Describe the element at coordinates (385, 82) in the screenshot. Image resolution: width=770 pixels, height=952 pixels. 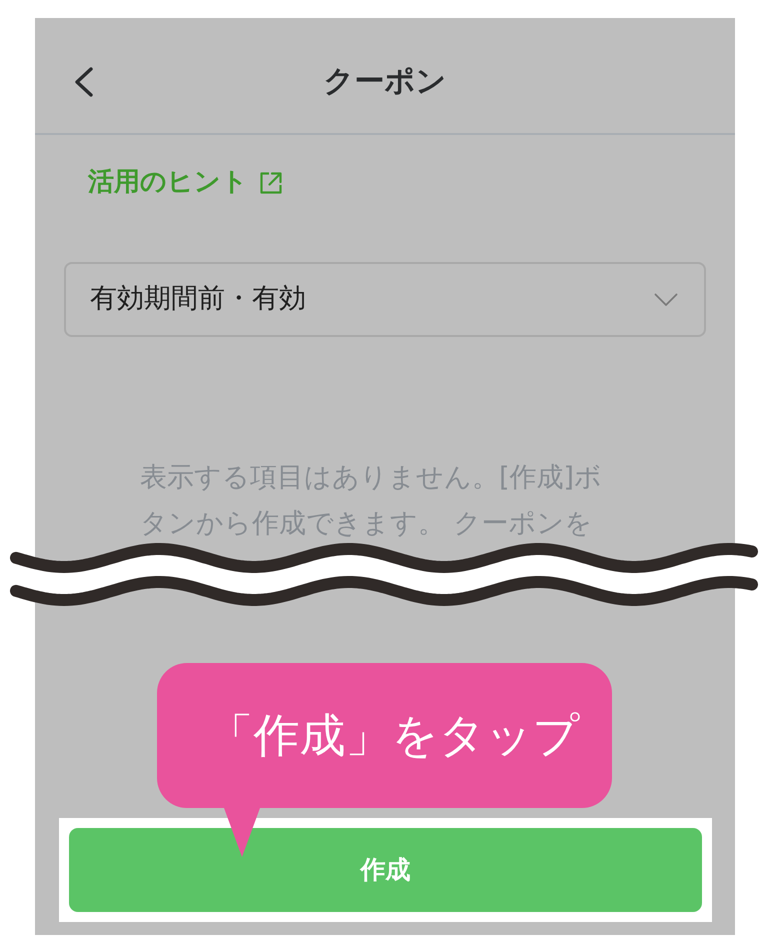
I see `page-title: クーポン` at that location.